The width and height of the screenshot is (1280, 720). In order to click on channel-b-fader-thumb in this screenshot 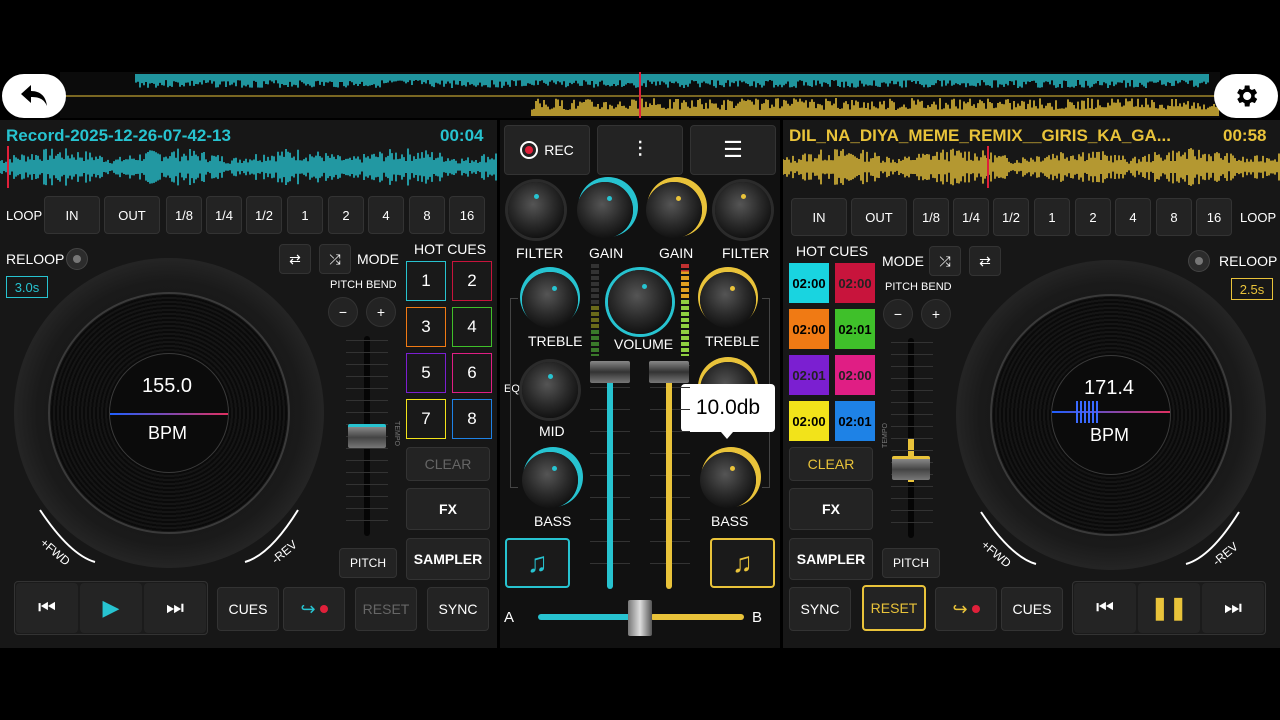, I will do `click(669, 372)`.